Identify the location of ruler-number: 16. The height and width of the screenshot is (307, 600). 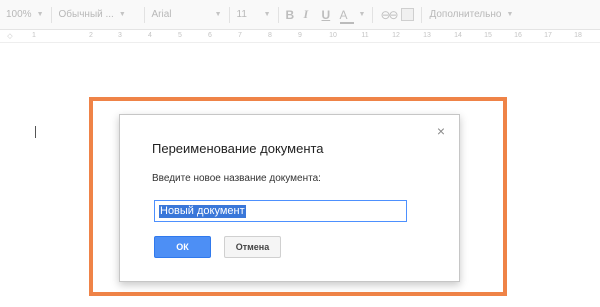
(518, 35).